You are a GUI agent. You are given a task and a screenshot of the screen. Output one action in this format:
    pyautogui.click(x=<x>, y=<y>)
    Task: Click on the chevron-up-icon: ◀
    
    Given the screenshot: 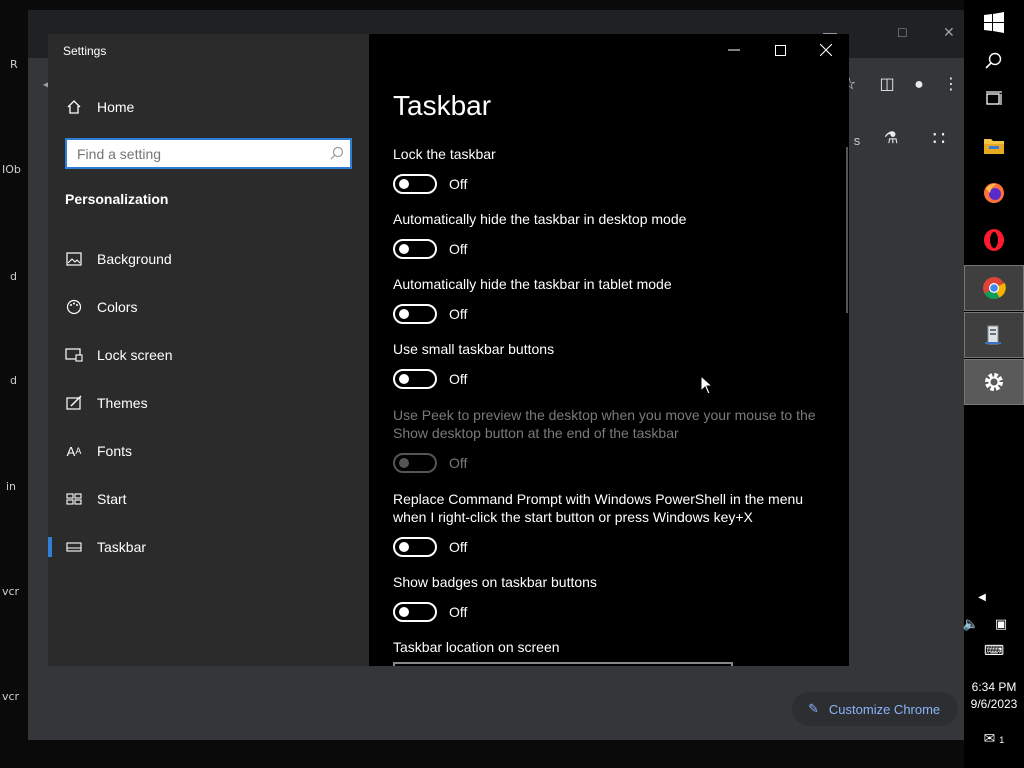 What is the action you would take?
    pyautogui.click(x=982, y=597)
    